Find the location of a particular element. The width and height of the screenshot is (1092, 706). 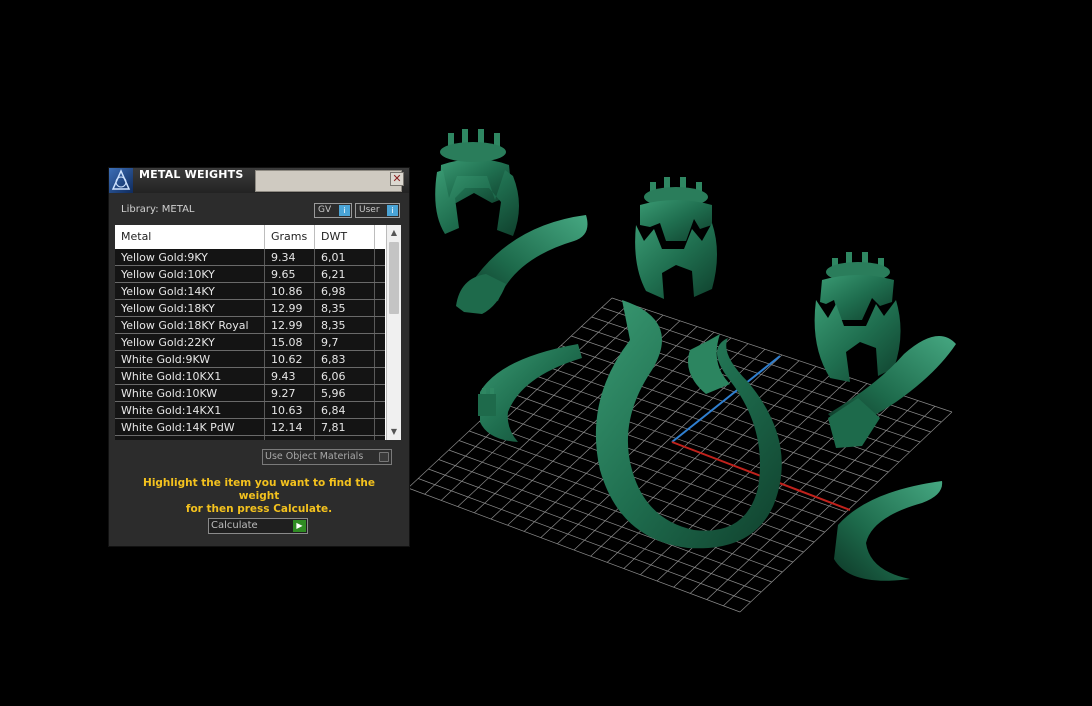

instruction-line-2: for then press Calculate. is located at coordinates (259, 509).